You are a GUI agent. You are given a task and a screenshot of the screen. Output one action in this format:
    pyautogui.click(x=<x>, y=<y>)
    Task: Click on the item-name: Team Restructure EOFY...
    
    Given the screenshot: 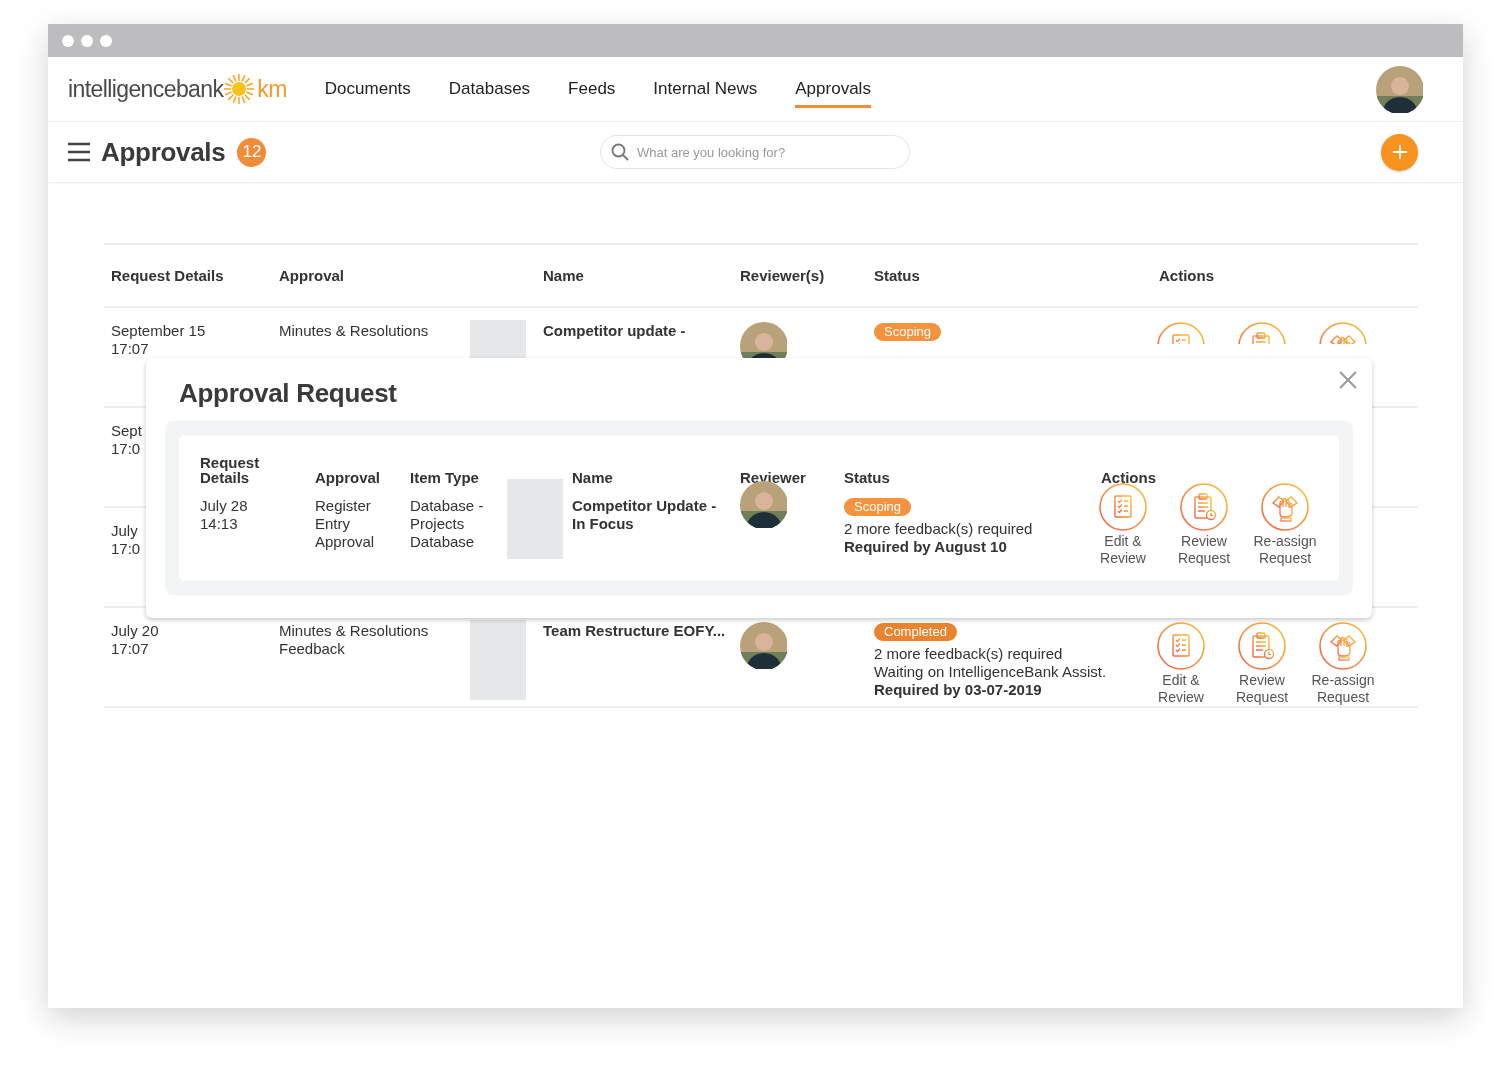 What is the action you would take?
    pyautogui.click(x=638, y=631)
    